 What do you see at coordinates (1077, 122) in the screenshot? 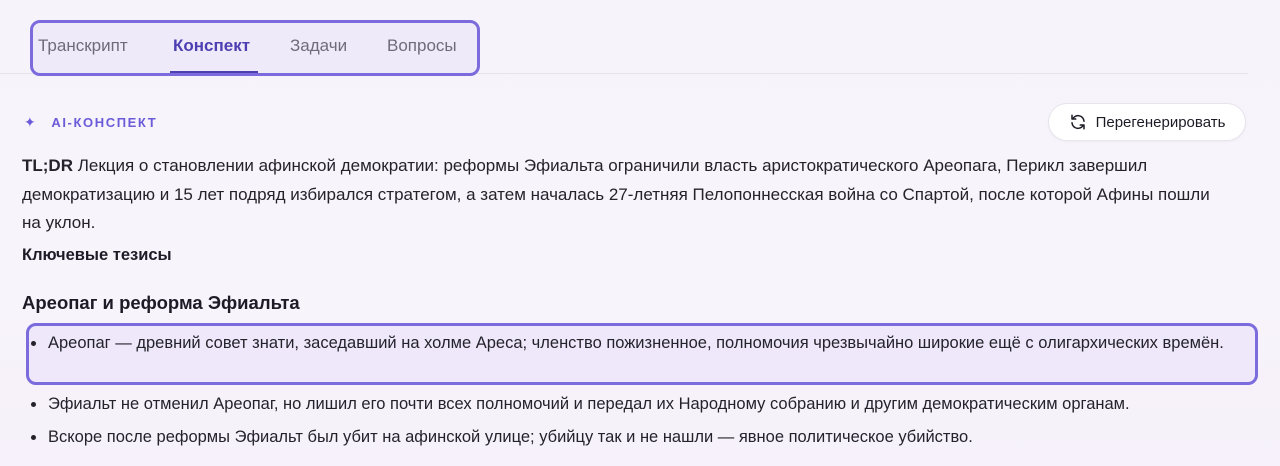
I see `refresh-icon` at bounding box center [1077, 122].